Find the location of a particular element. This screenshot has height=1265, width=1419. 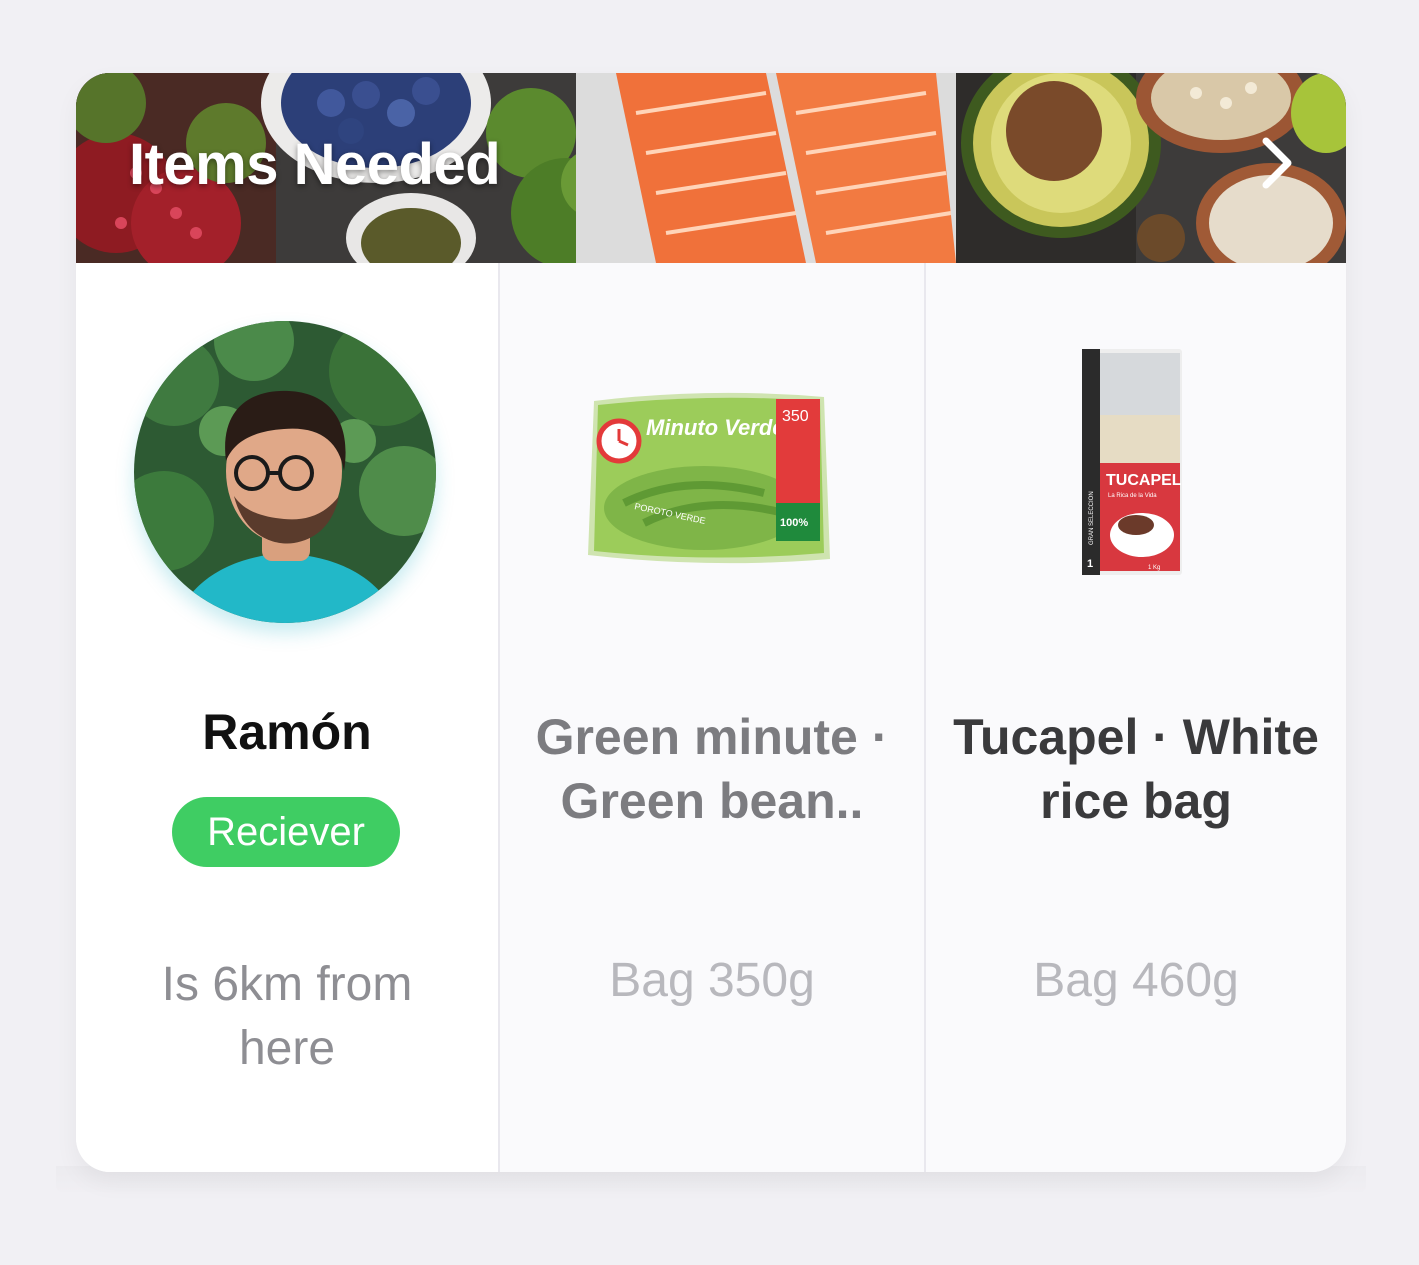

rice-slogan: La Rica de la Vida is located at coordinates (1132, 496).